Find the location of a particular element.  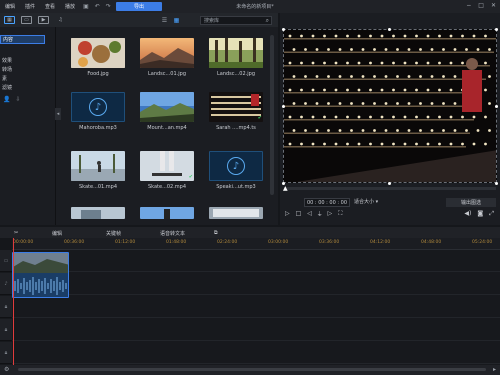

tile-label: Landsc...02.jpg is located at coordinates (235, 74).